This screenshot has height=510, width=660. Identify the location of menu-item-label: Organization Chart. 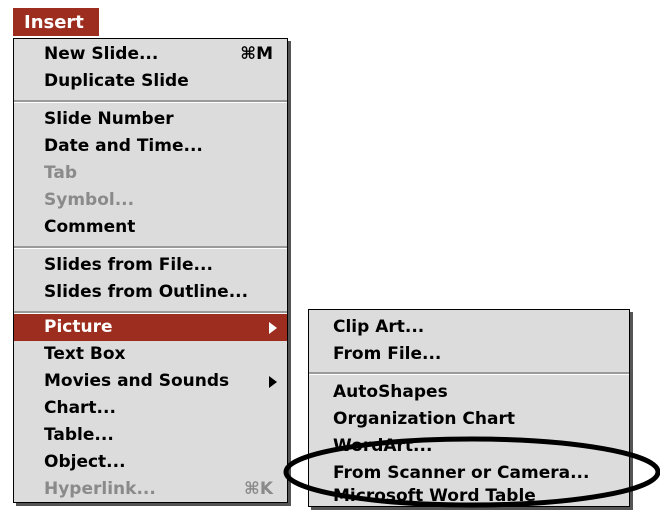
(424, 419).